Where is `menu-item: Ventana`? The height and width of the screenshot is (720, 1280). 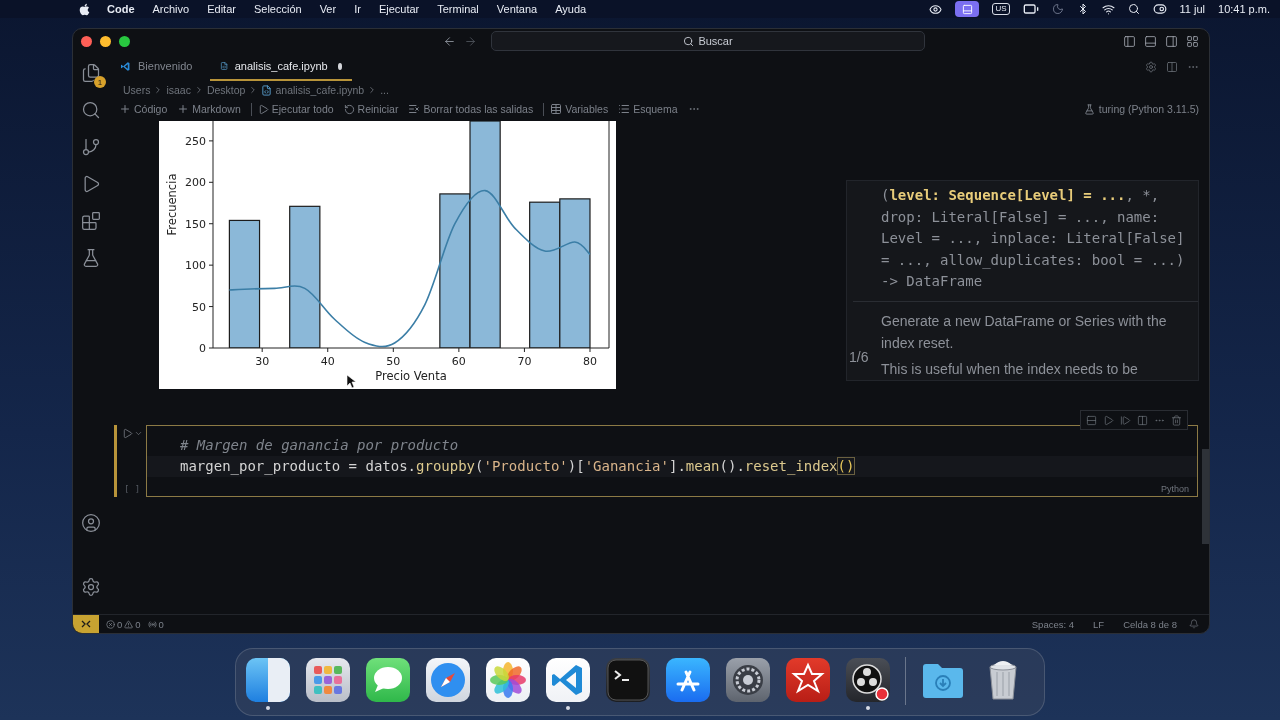 menu-item: Ventana is located at coordinates (517, 9).